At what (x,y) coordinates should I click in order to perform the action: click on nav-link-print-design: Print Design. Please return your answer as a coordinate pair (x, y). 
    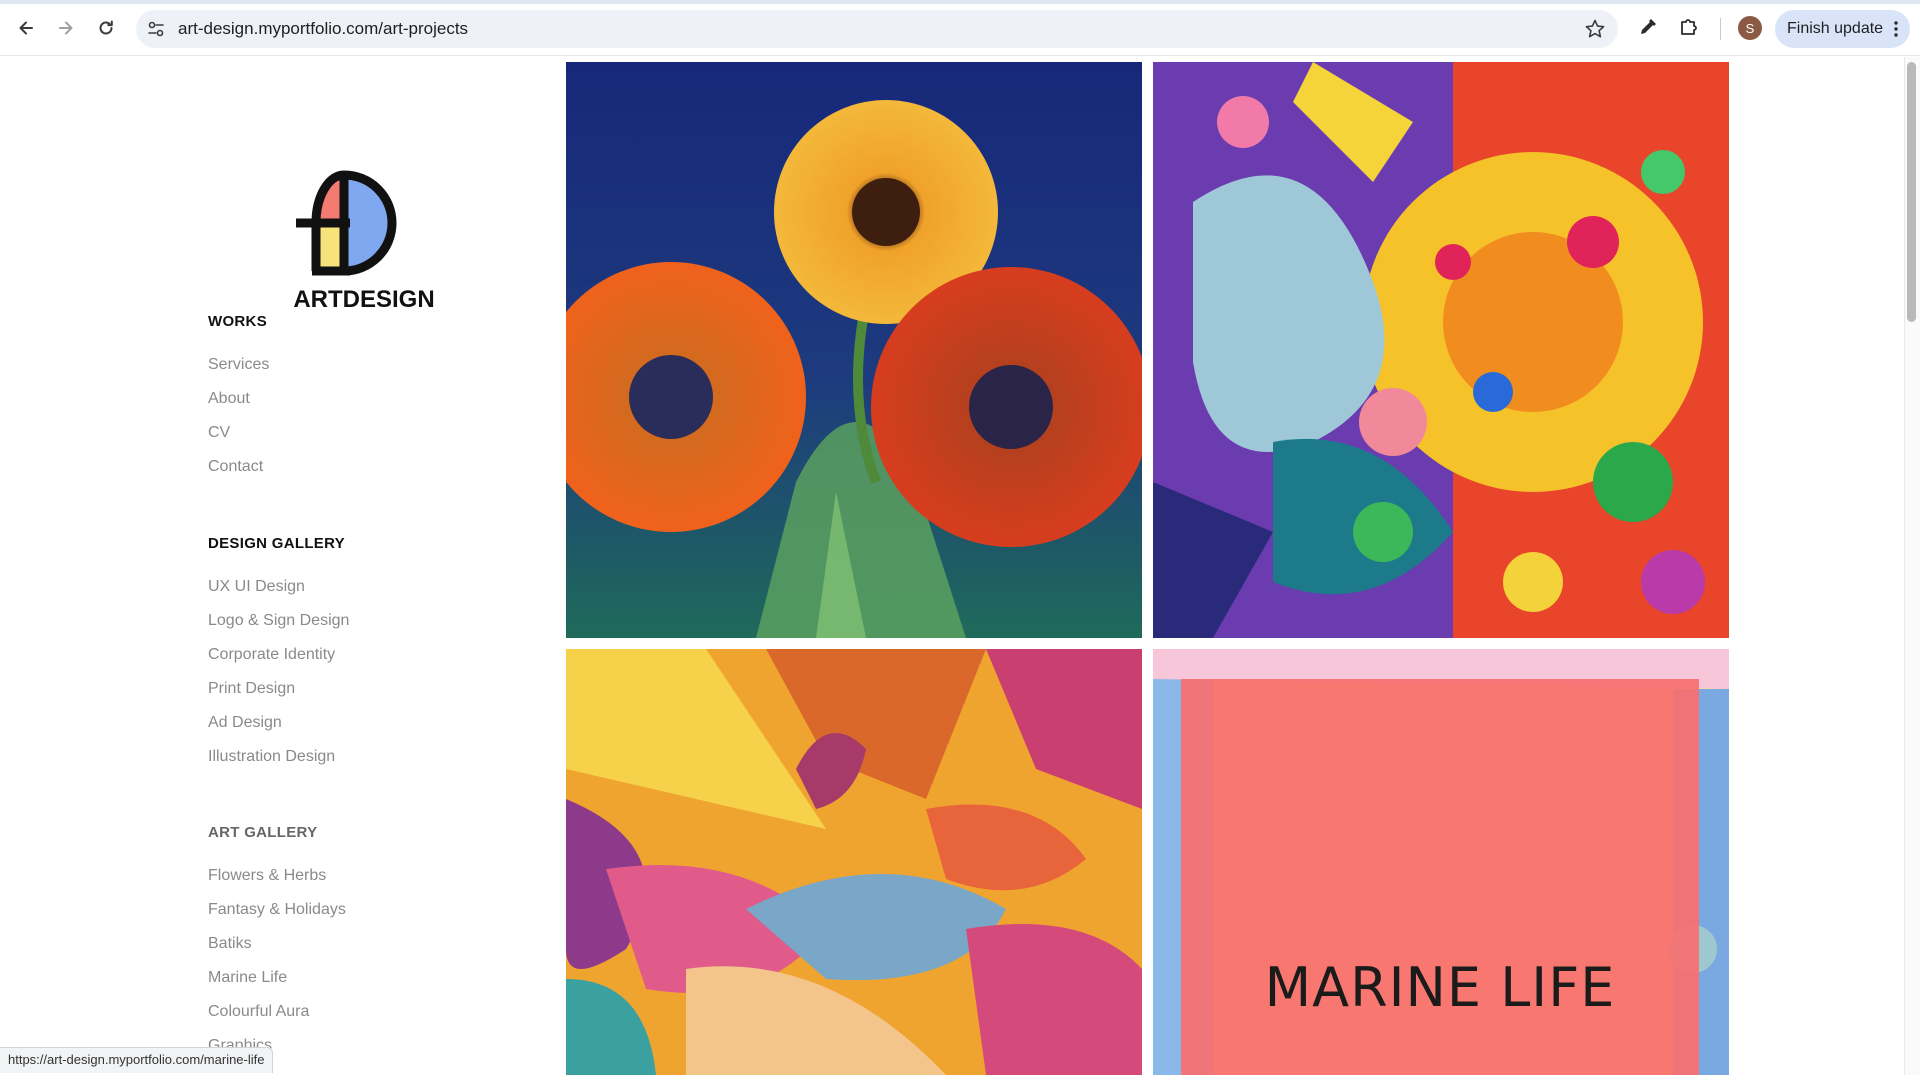
    Looking at the image, I should click on (278, 696).